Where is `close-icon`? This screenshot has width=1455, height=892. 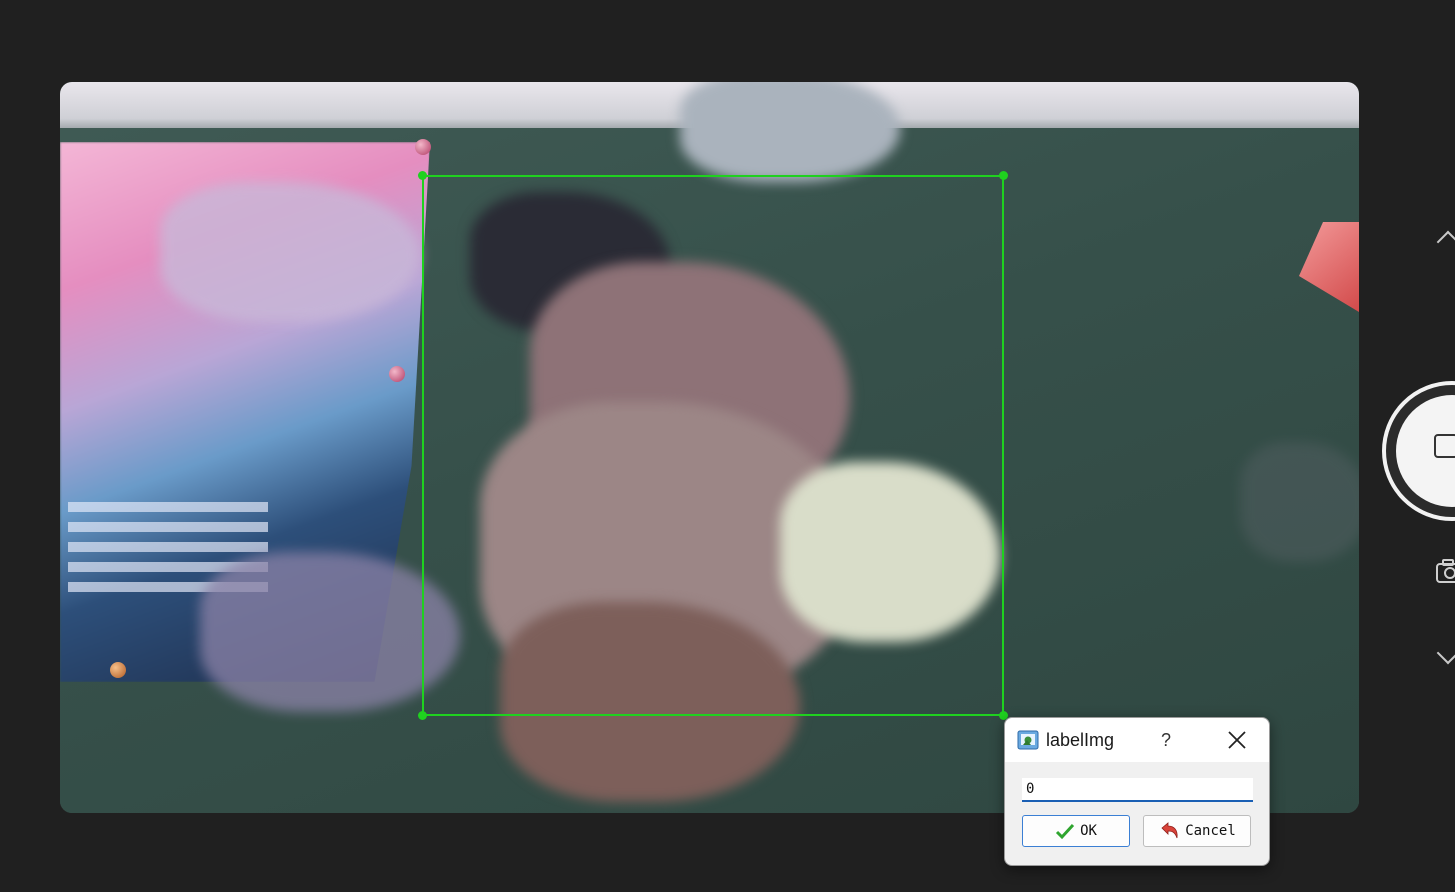
close-icon is located at coordinates (1237, 740).